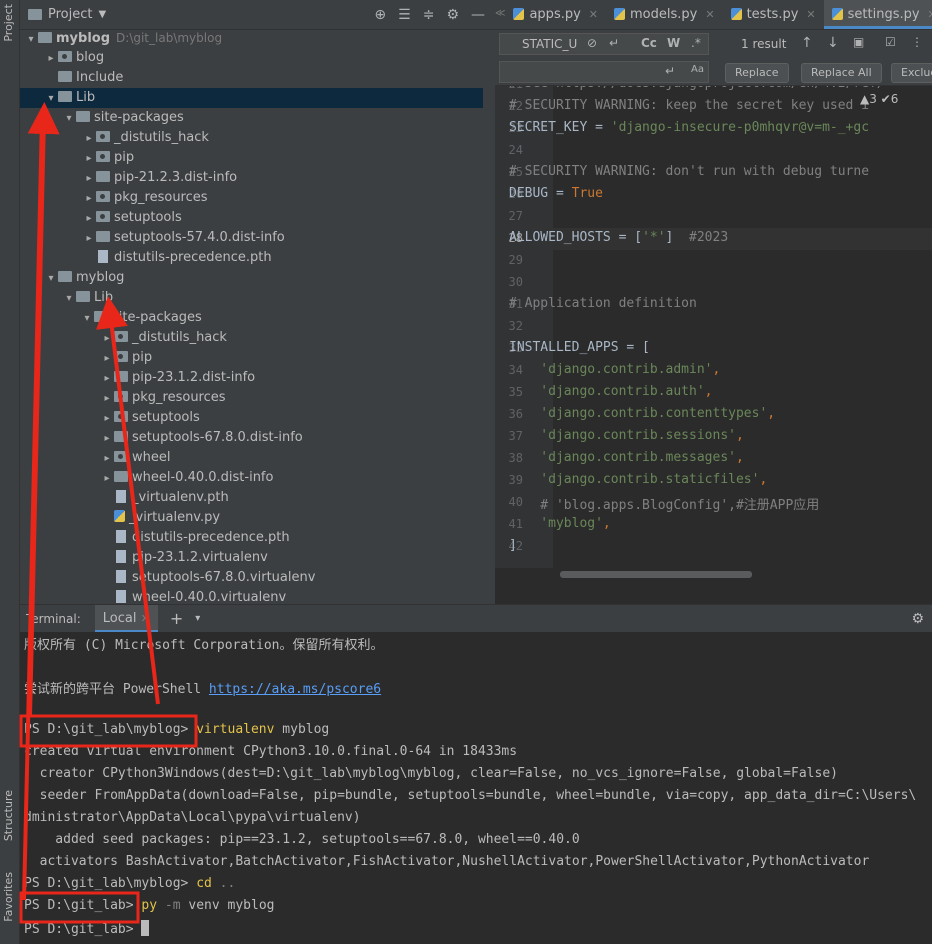 The height and width of the screenshot is (944, 932). What do you see at coordinates (128, 500) in the screenshot?
I see `arrow-to-myblog-lib` at bounding box center [128, 500].